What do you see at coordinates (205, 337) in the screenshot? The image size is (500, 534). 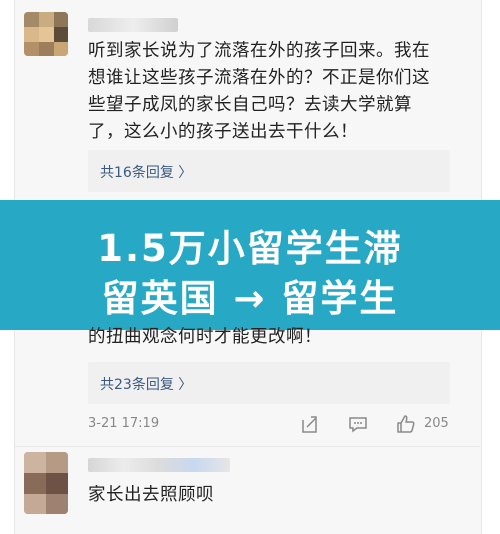 I see `comment-line: 的扭曲观念何时才能更改啊！` at bounding box center [205, 337].